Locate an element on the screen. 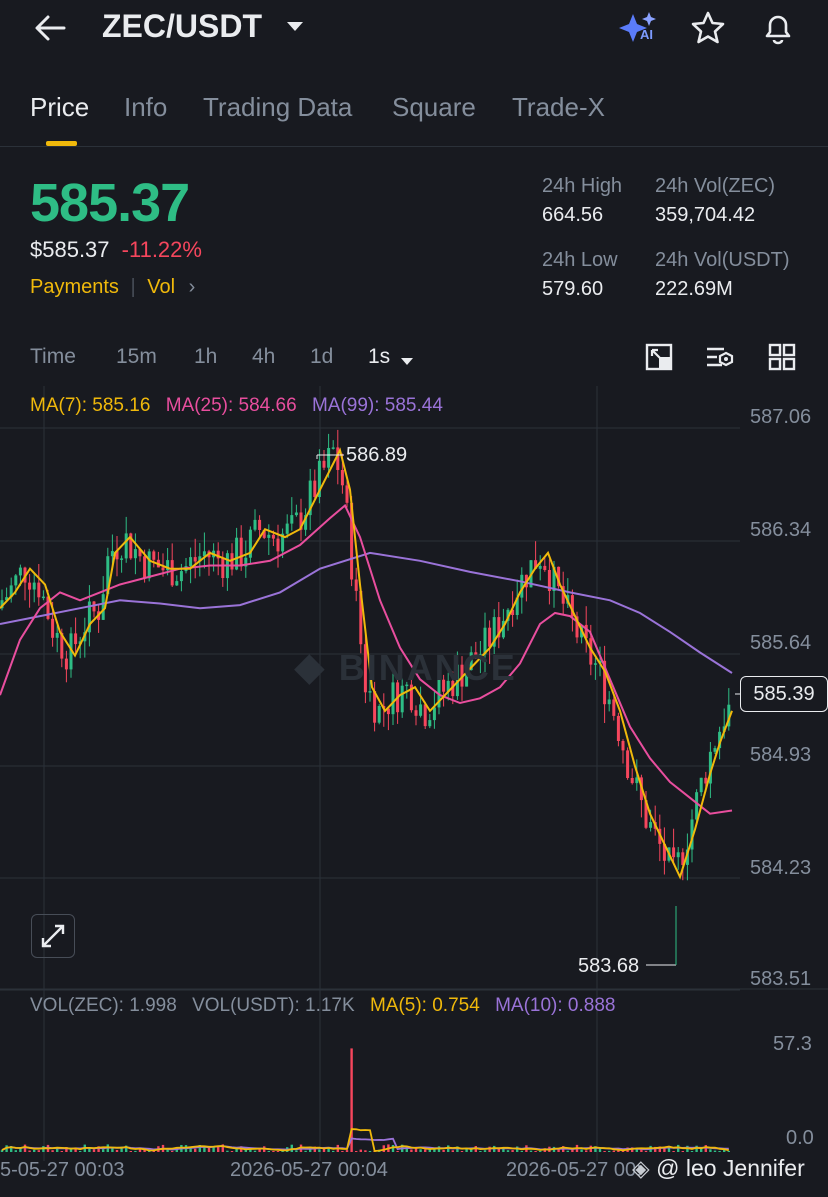 The image size is (828, 1197). expand-button is located at coordinates (53, 936).